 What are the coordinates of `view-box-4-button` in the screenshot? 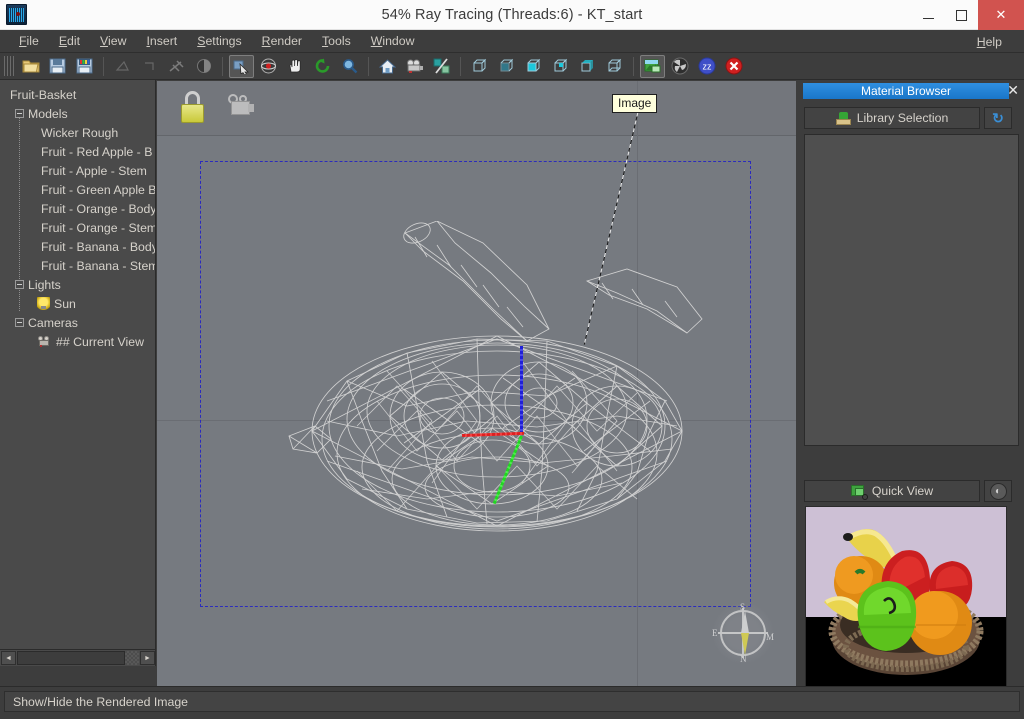 It's located at (560, 66).